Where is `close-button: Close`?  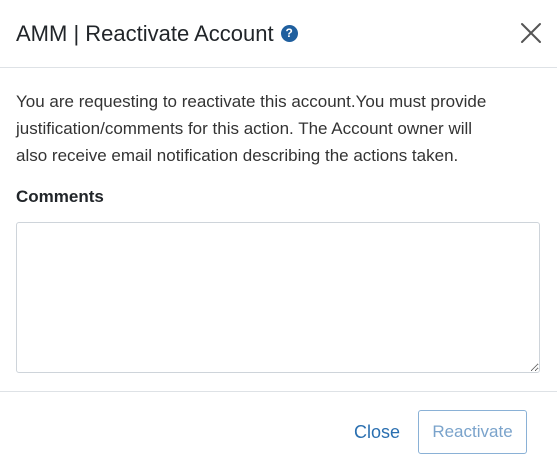 close-button: Close is located at coordinates (377, 432).